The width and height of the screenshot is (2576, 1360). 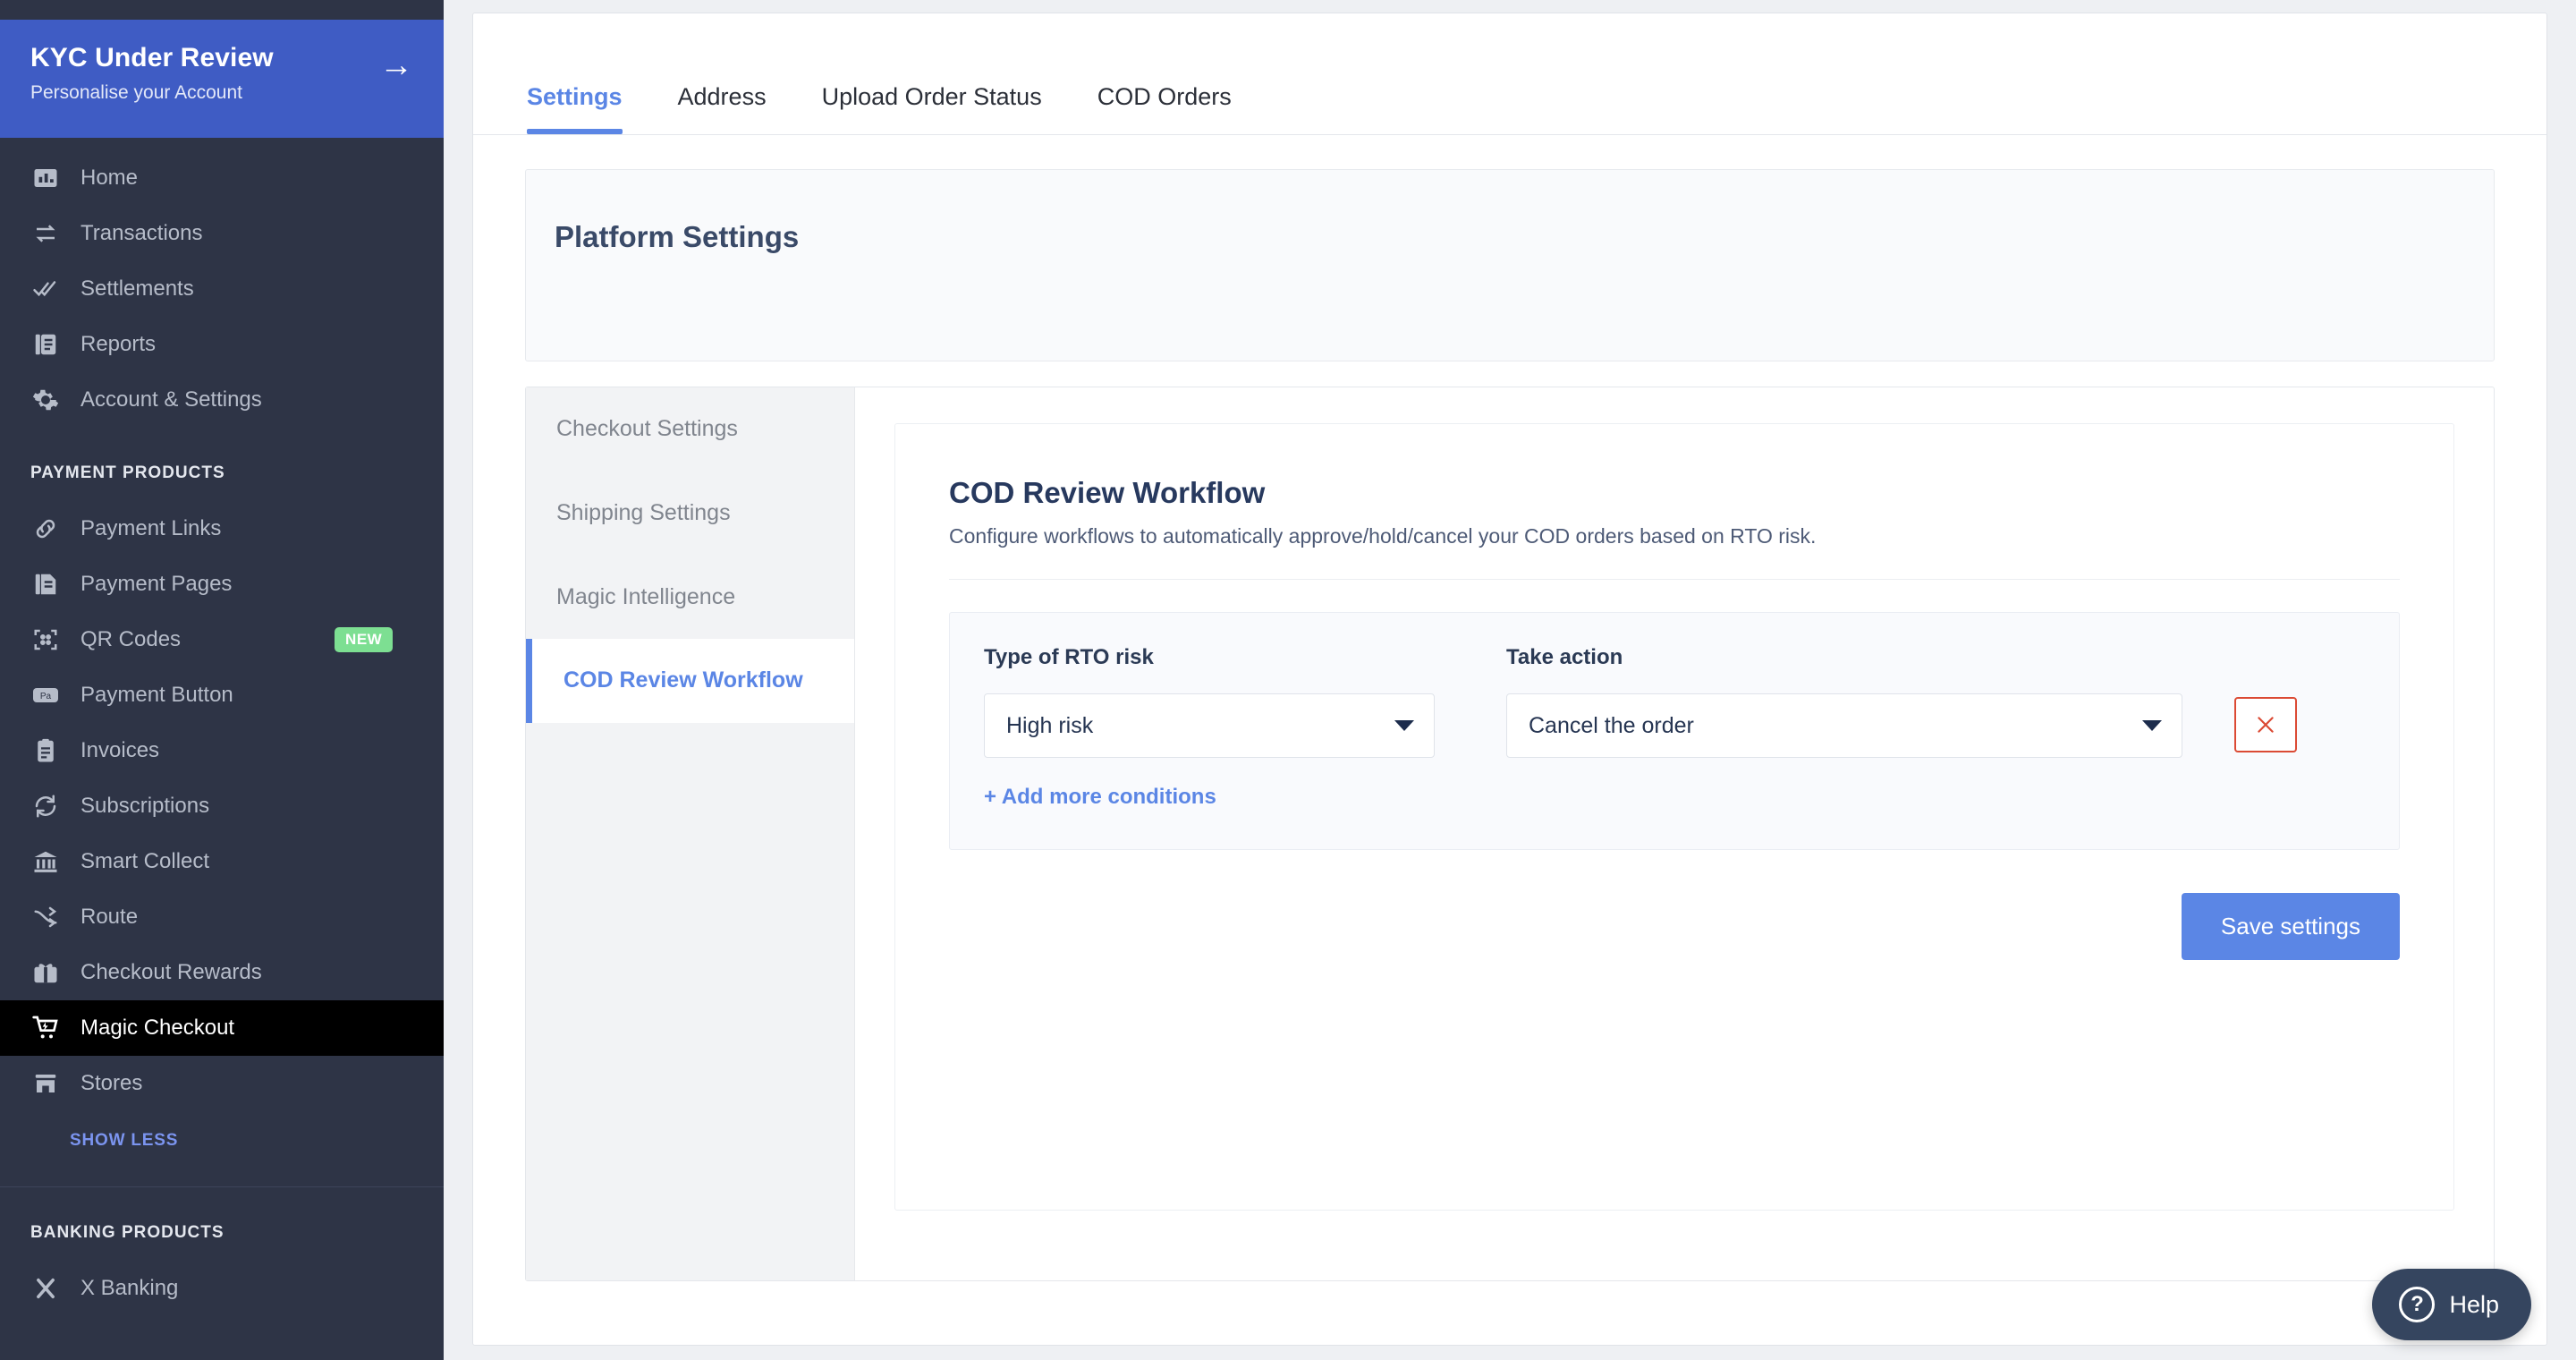 I want to click on subnav-item-magic-intelligence: Magic Intelligence, so click(x=690, y=598).